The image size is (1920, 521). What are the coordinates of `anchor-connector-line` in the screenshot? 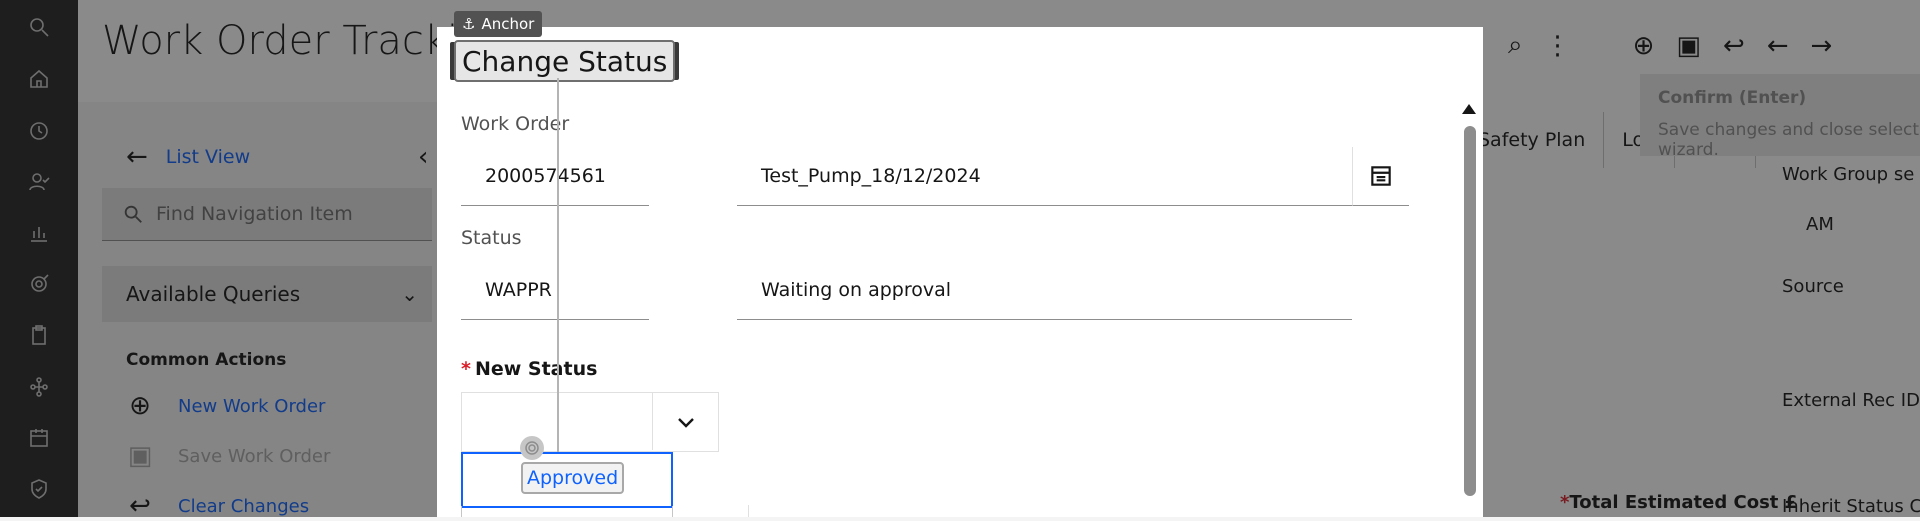 It's located at (558, 283).